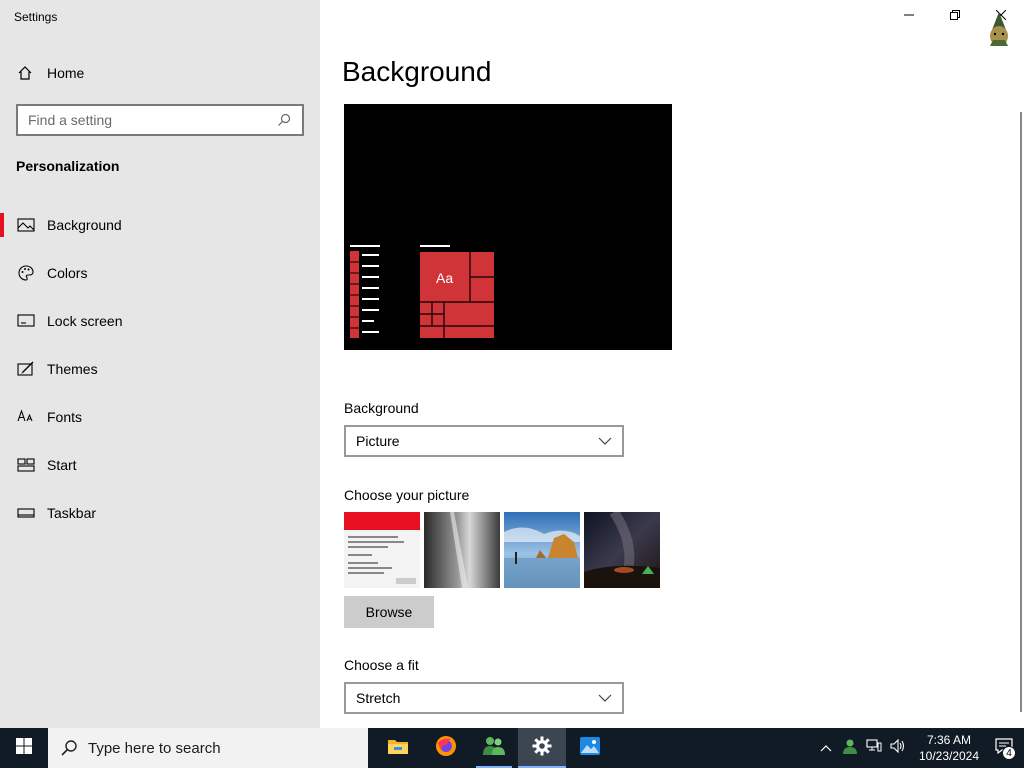 This screenshot has width=1024, height=768. I want to click on network-icon, so click(874, 748).